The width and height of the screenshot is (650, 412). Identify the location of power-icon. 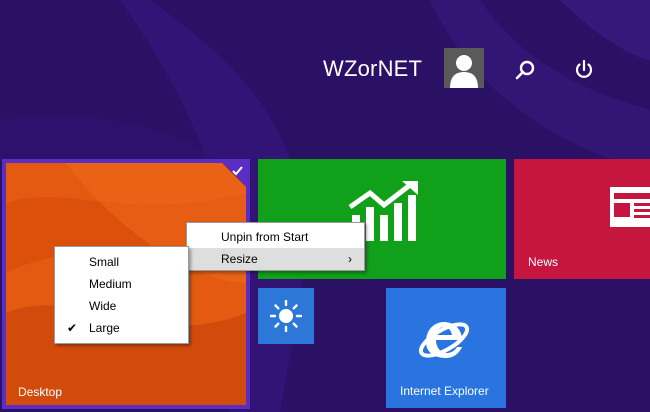
(584, 70).